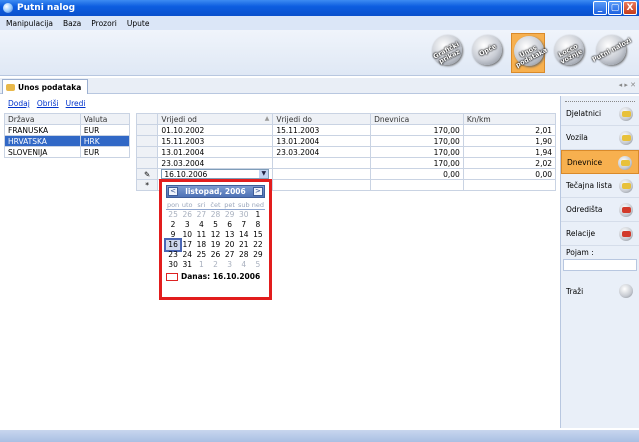  Describe the element at coordinates (173, 255) in the screenshot. I see `calendar-day: 23` at that location.